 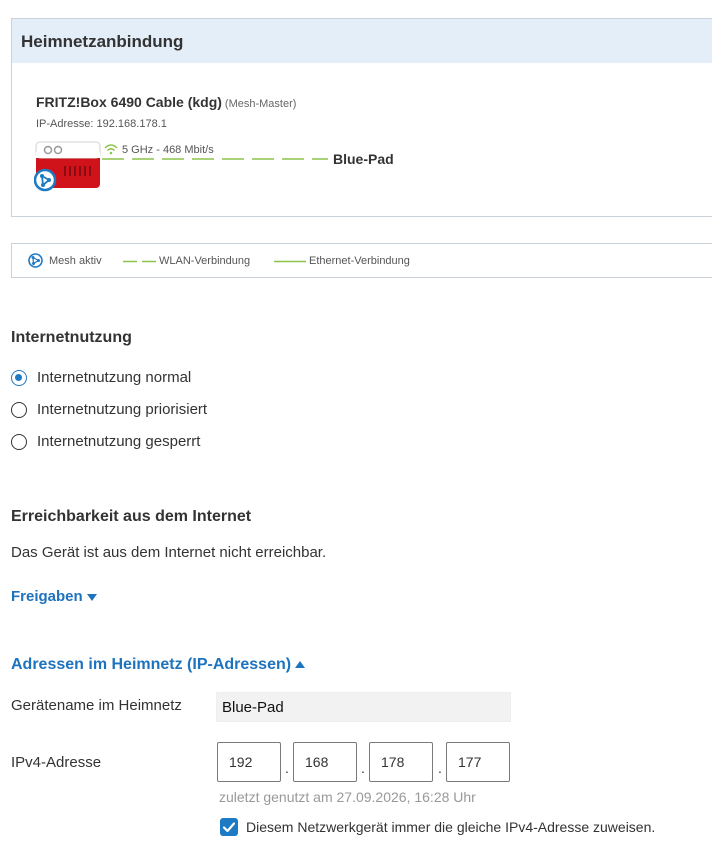 What do you see at coordinates (111, 149) in the screenshot?
I see `wifi-icon` at bounding box center [111, 149].